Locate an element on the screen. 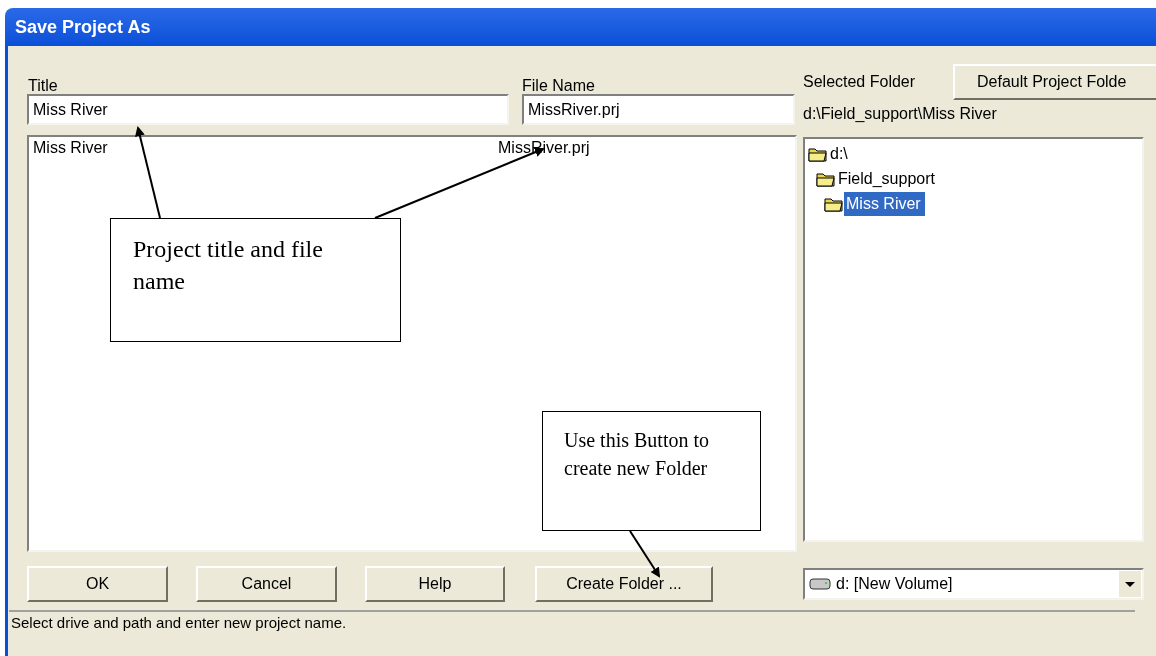  file-name-label: File Name is located at coordinates (559, 86).